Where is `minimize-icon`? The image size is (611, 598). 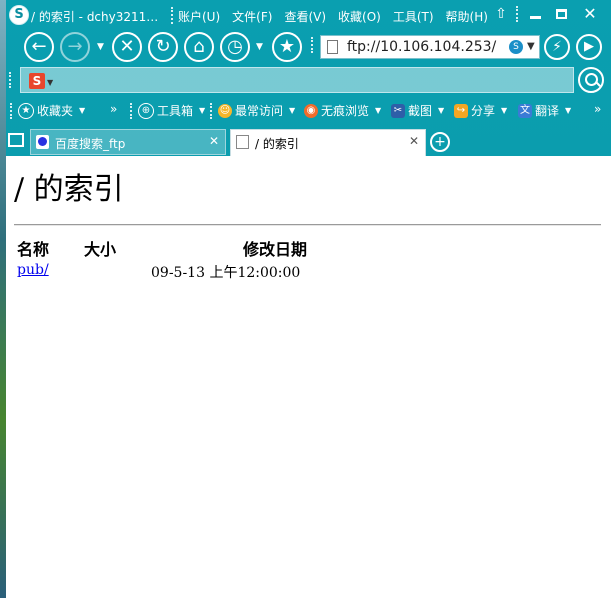 minimize-icon is located at coordinates (535, 17).